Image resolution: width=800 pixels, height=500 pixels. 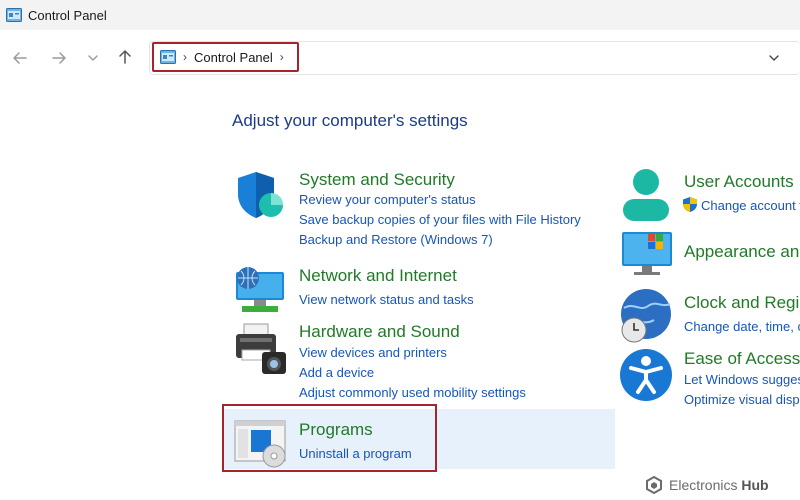 What do you see at coordinates (386, 299) in the screenshot?
I see `link-network-status: View network status and tasks` at bounding box center [386, 299].